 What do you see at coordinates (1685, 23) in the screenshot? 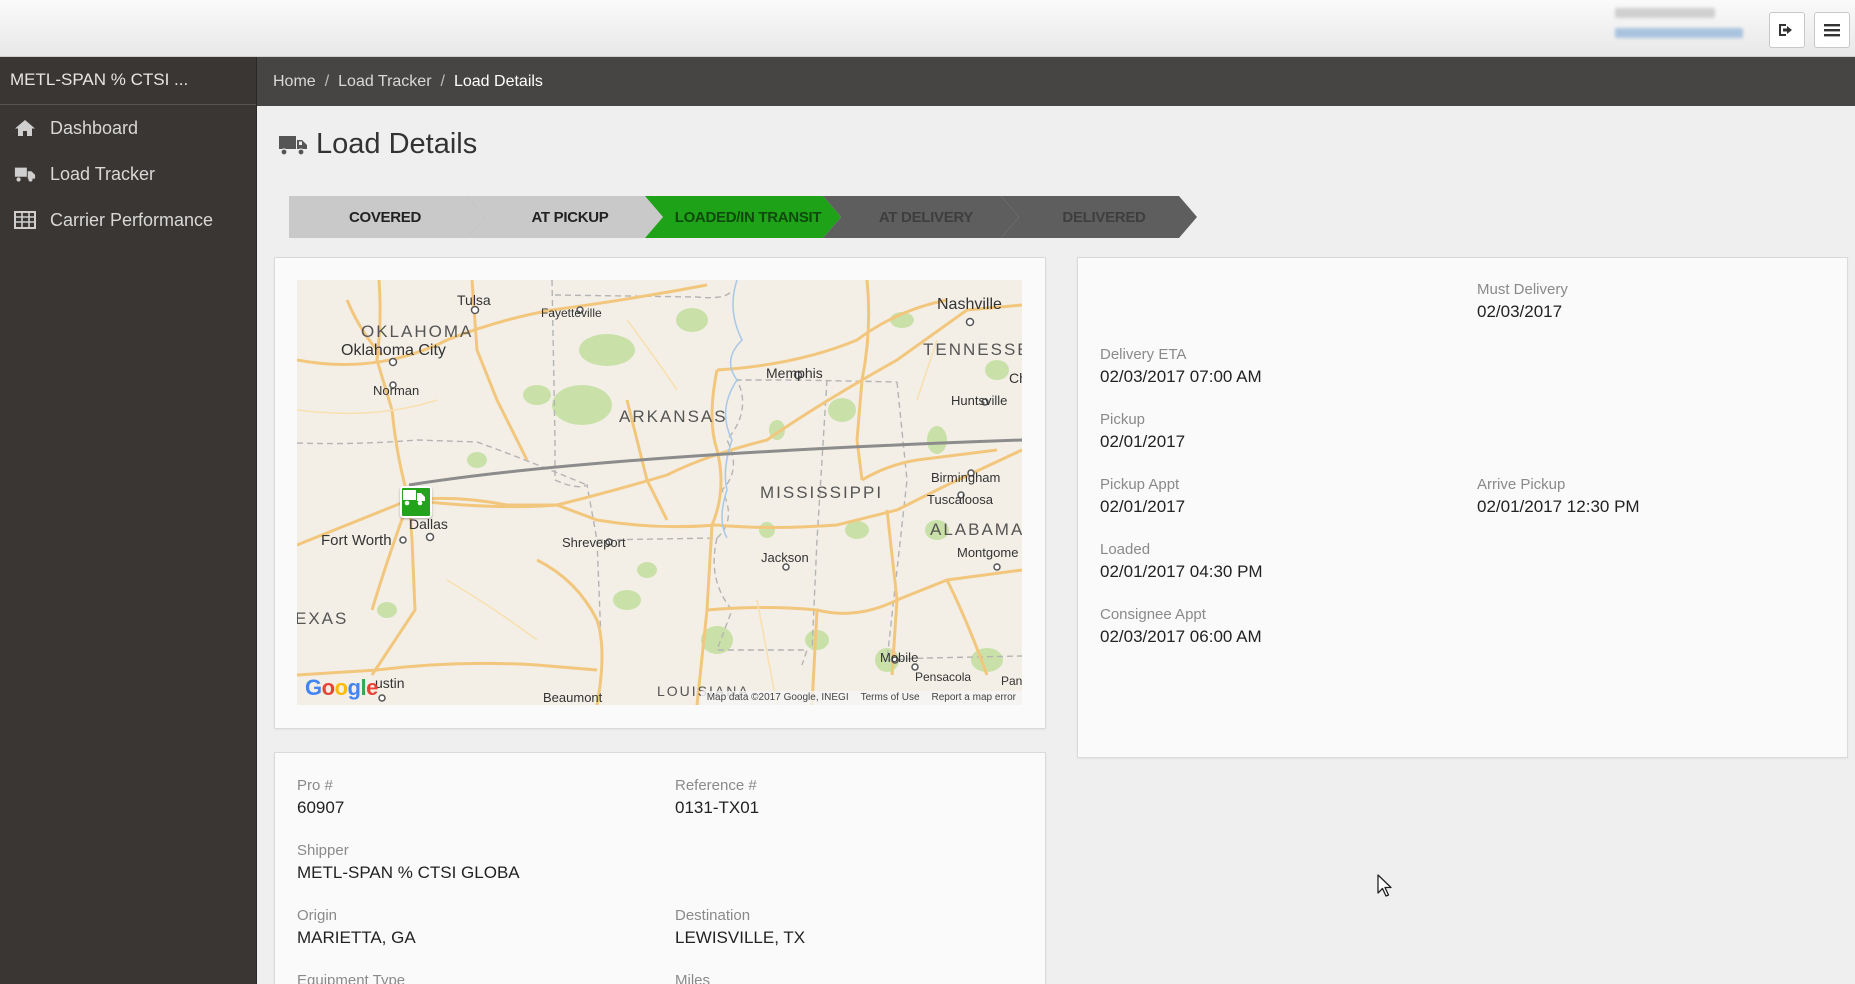
I see `user-info` at bounding box center [1685, 23].